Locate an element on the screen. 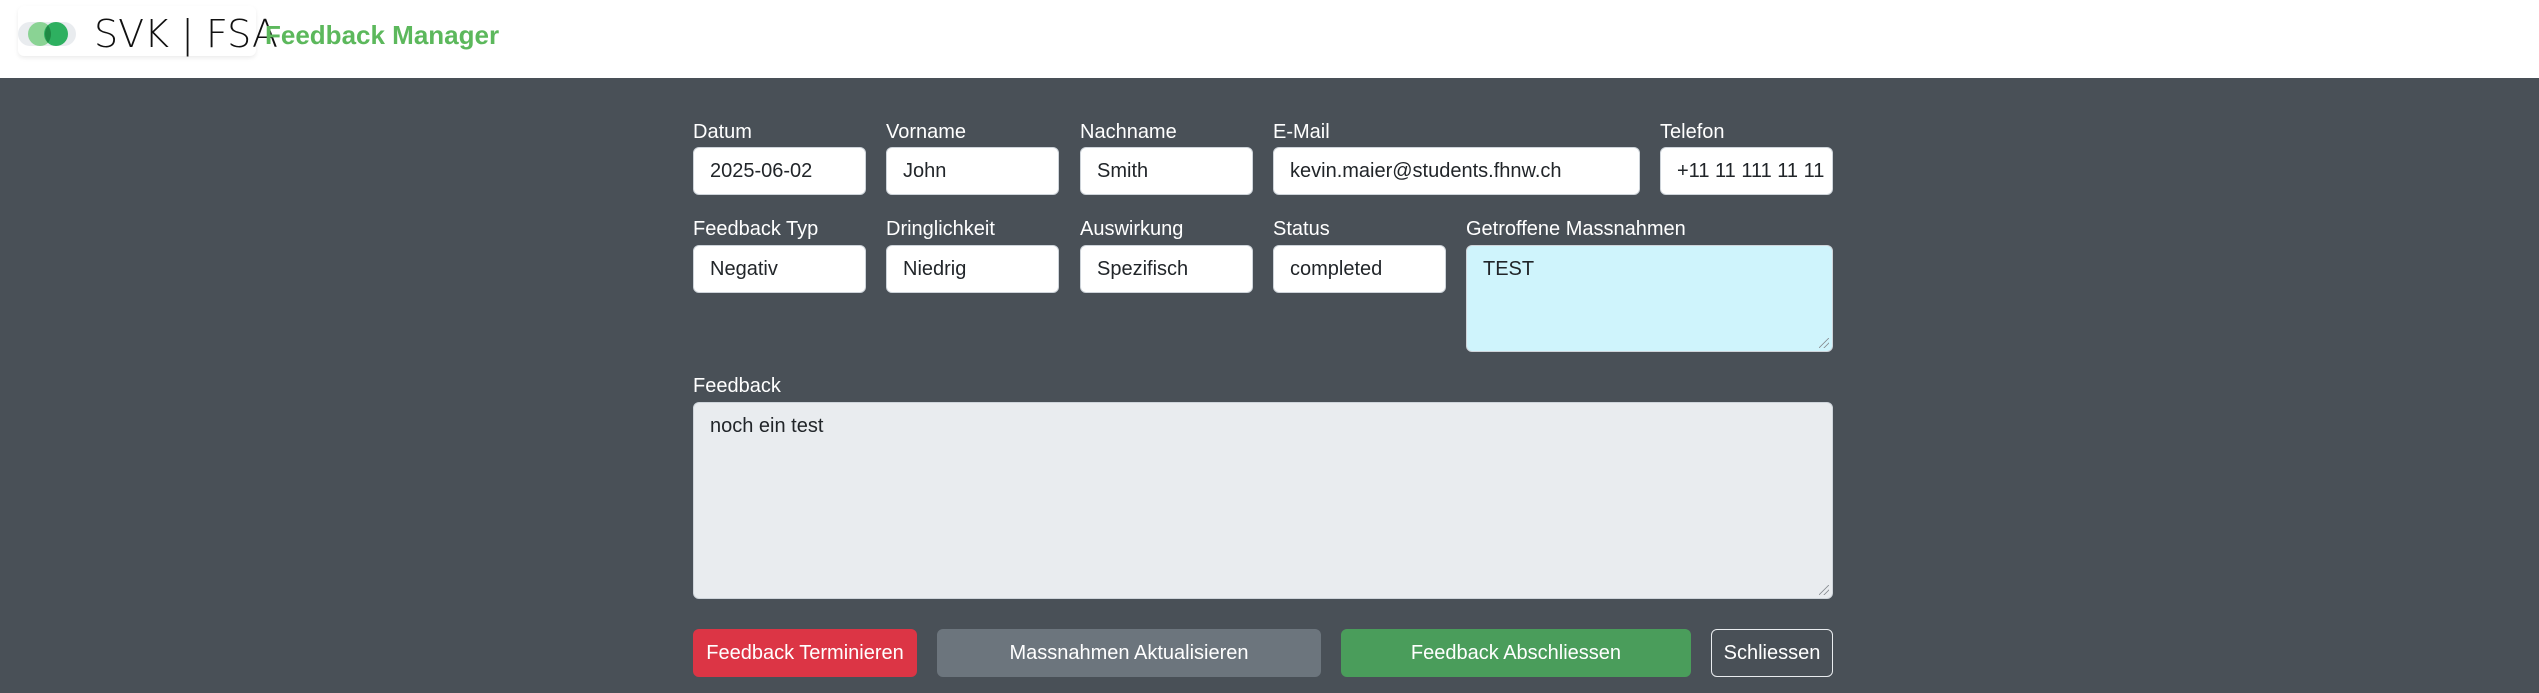 This screenshot has height=693, width=2539. status-label: Status is located at coordinates (1301, 229).